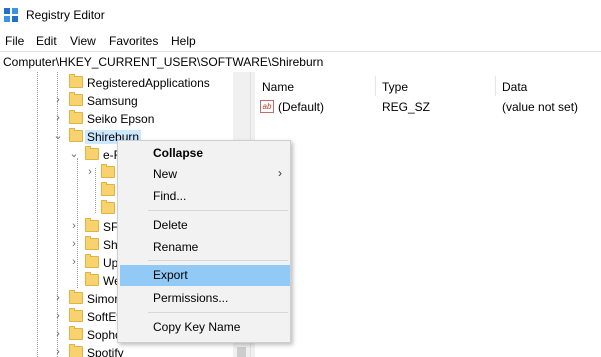 The width and height of the screenshot is (601, 357). Describe the element at coordinates (11, 15) in the screenshot. I see `registry-editor-icon` at that location.